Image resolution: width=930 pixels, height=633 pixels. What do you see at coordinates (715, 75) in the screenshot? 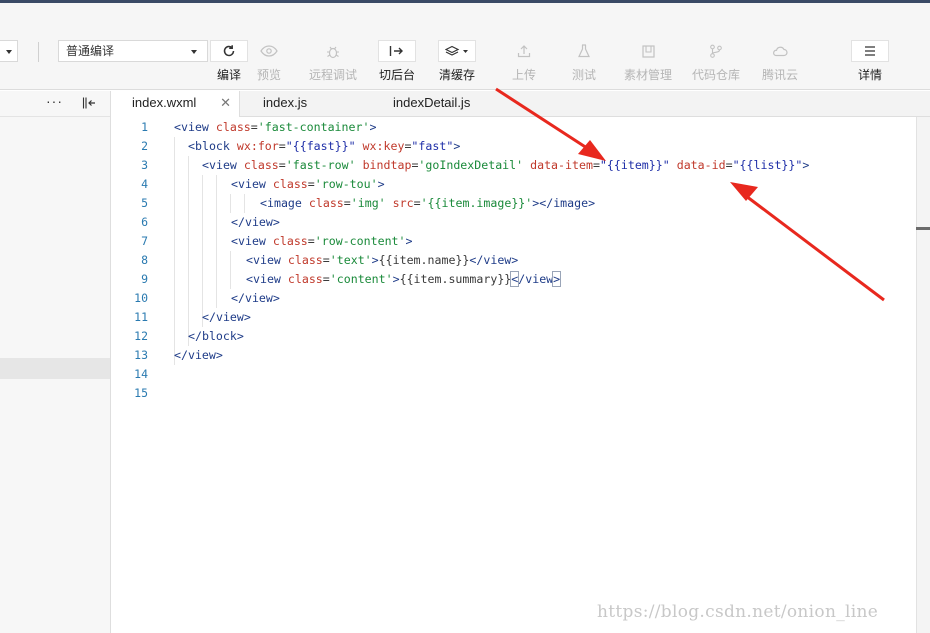
I see `repo-label: 代码仓库` at bounding box center [715, 75].